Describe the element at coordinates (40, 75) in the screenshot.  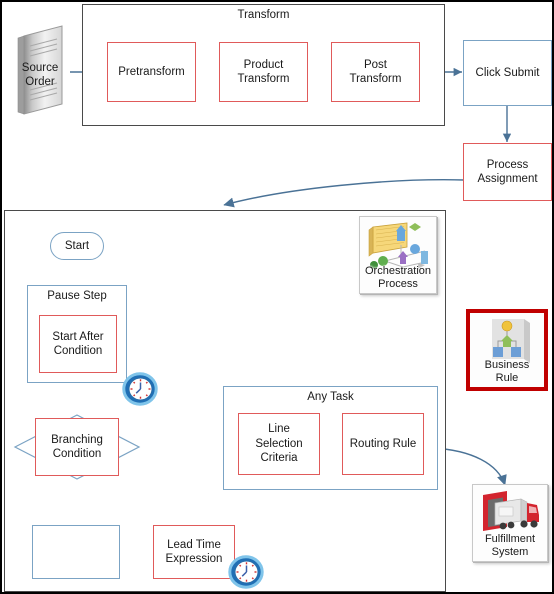
I see `source-order-label: Source Order` at that location.